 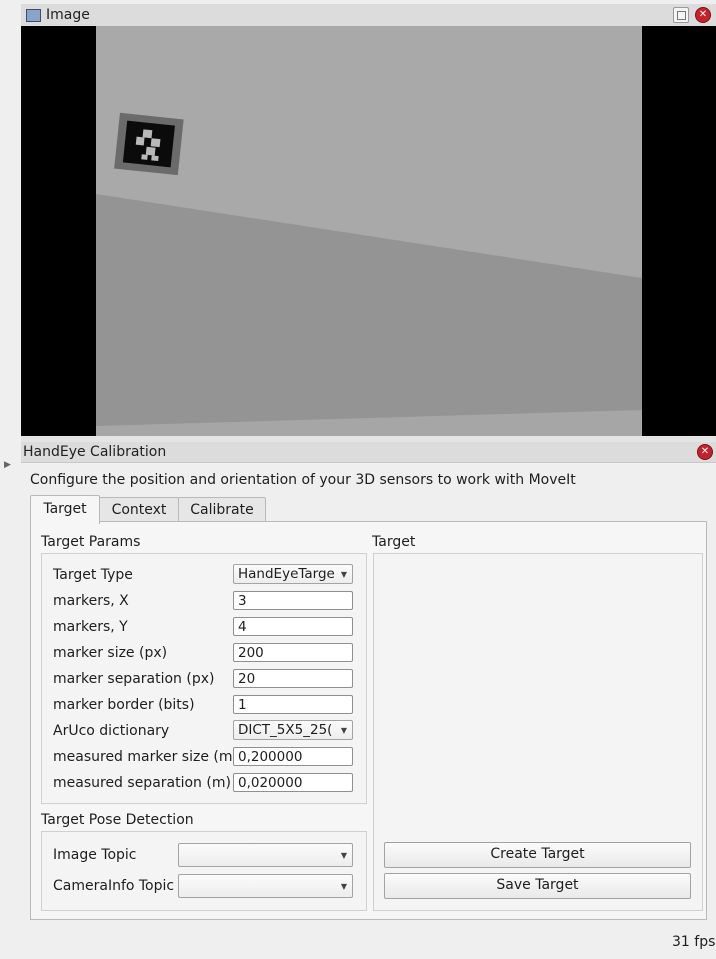 What do you see at coordinates (117, 820) in the screenshot?
I see `pose-detection-title: Target Pose Detection` at bounding box center [117, 820].